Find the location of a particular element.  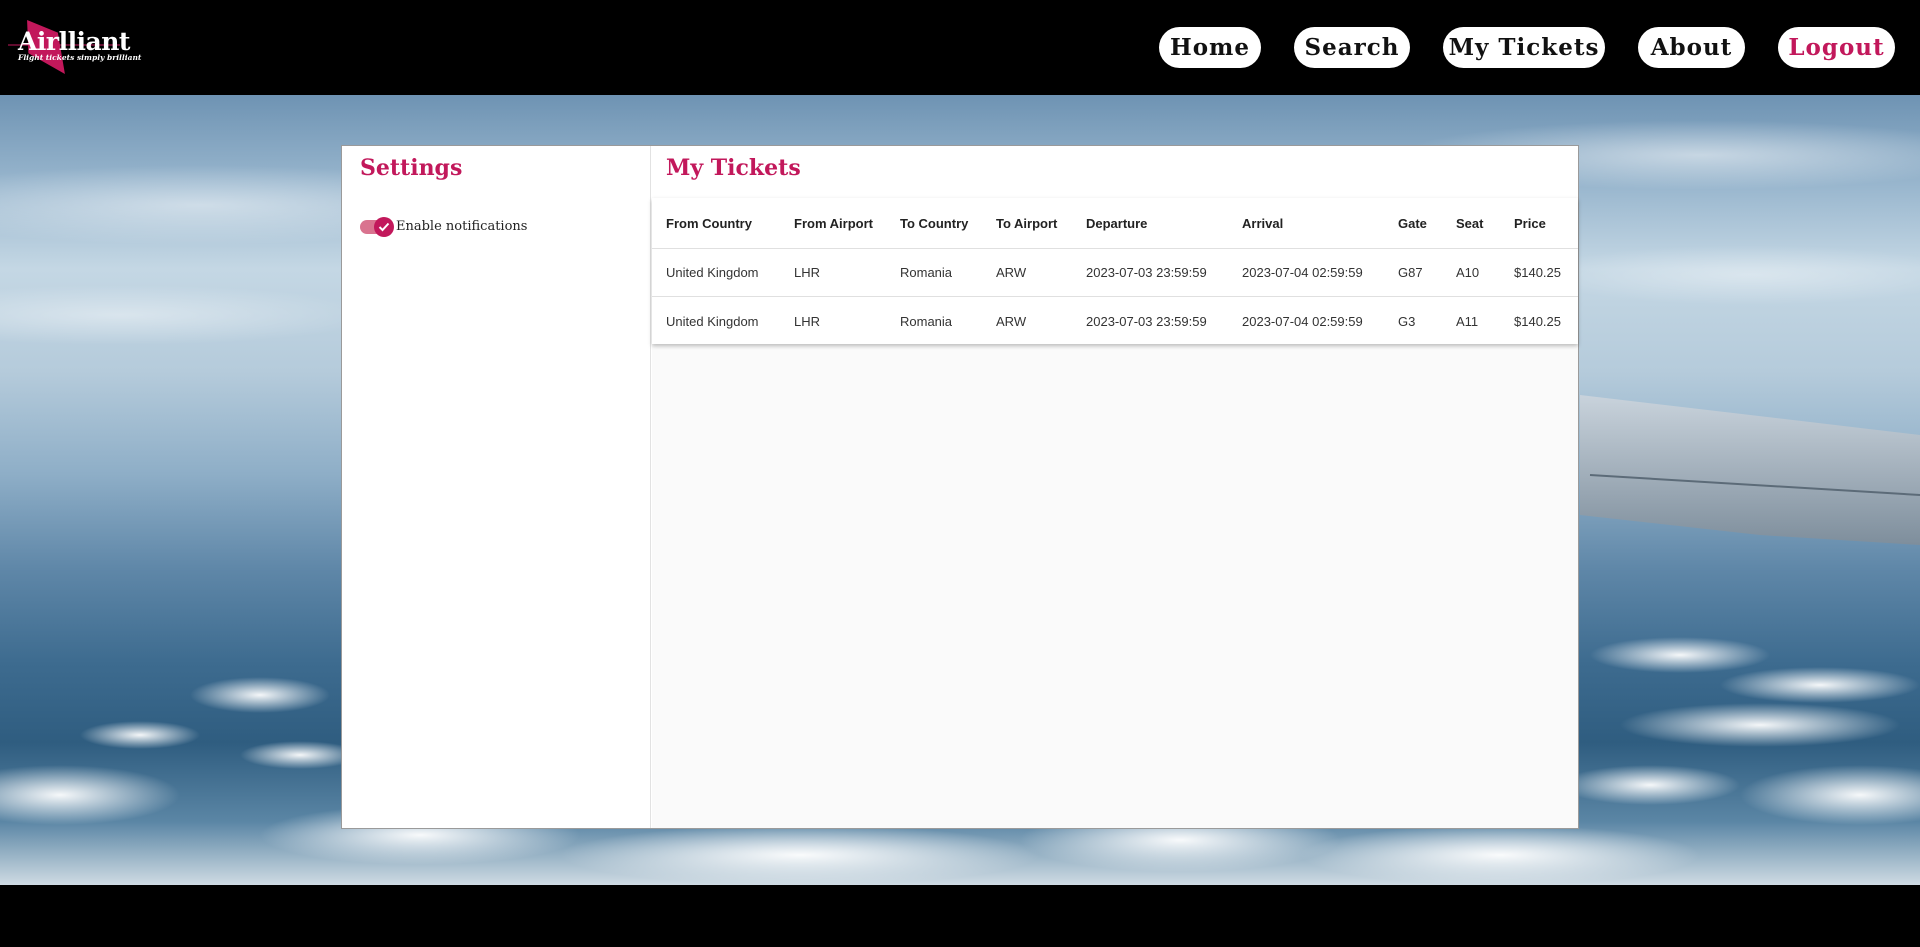

brand-name: Airlliant is located at coordinates (74, 41).